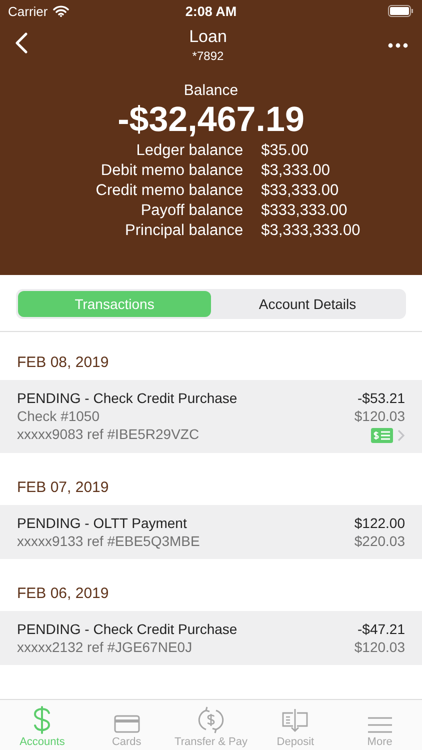 Image resolution: width=422 pixels, height=750 pixels. What do you see at coordinates (108, 434) in the screenshot?
I see `transaction-detail: xxxxx9083 ref #IBE5R29VZC` at bounding box center [108, 434].